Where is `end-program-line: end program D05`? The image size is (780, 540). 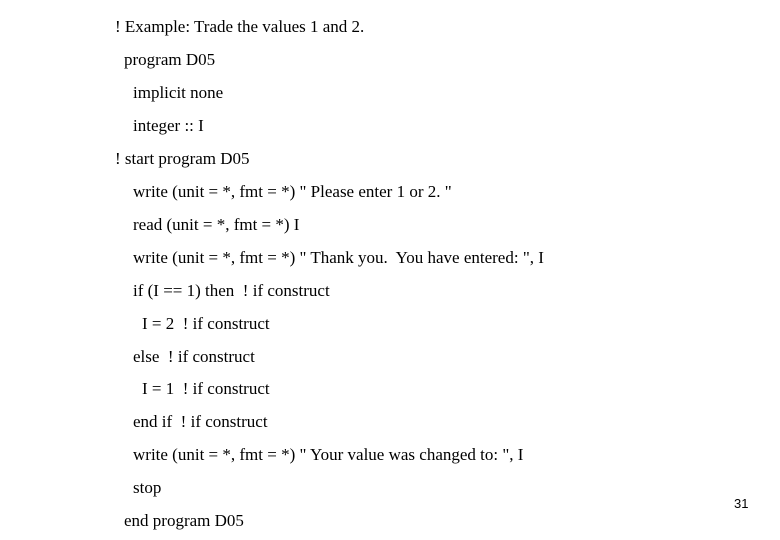 end-program-line: end program D05 is located at coordinates (184, 520).